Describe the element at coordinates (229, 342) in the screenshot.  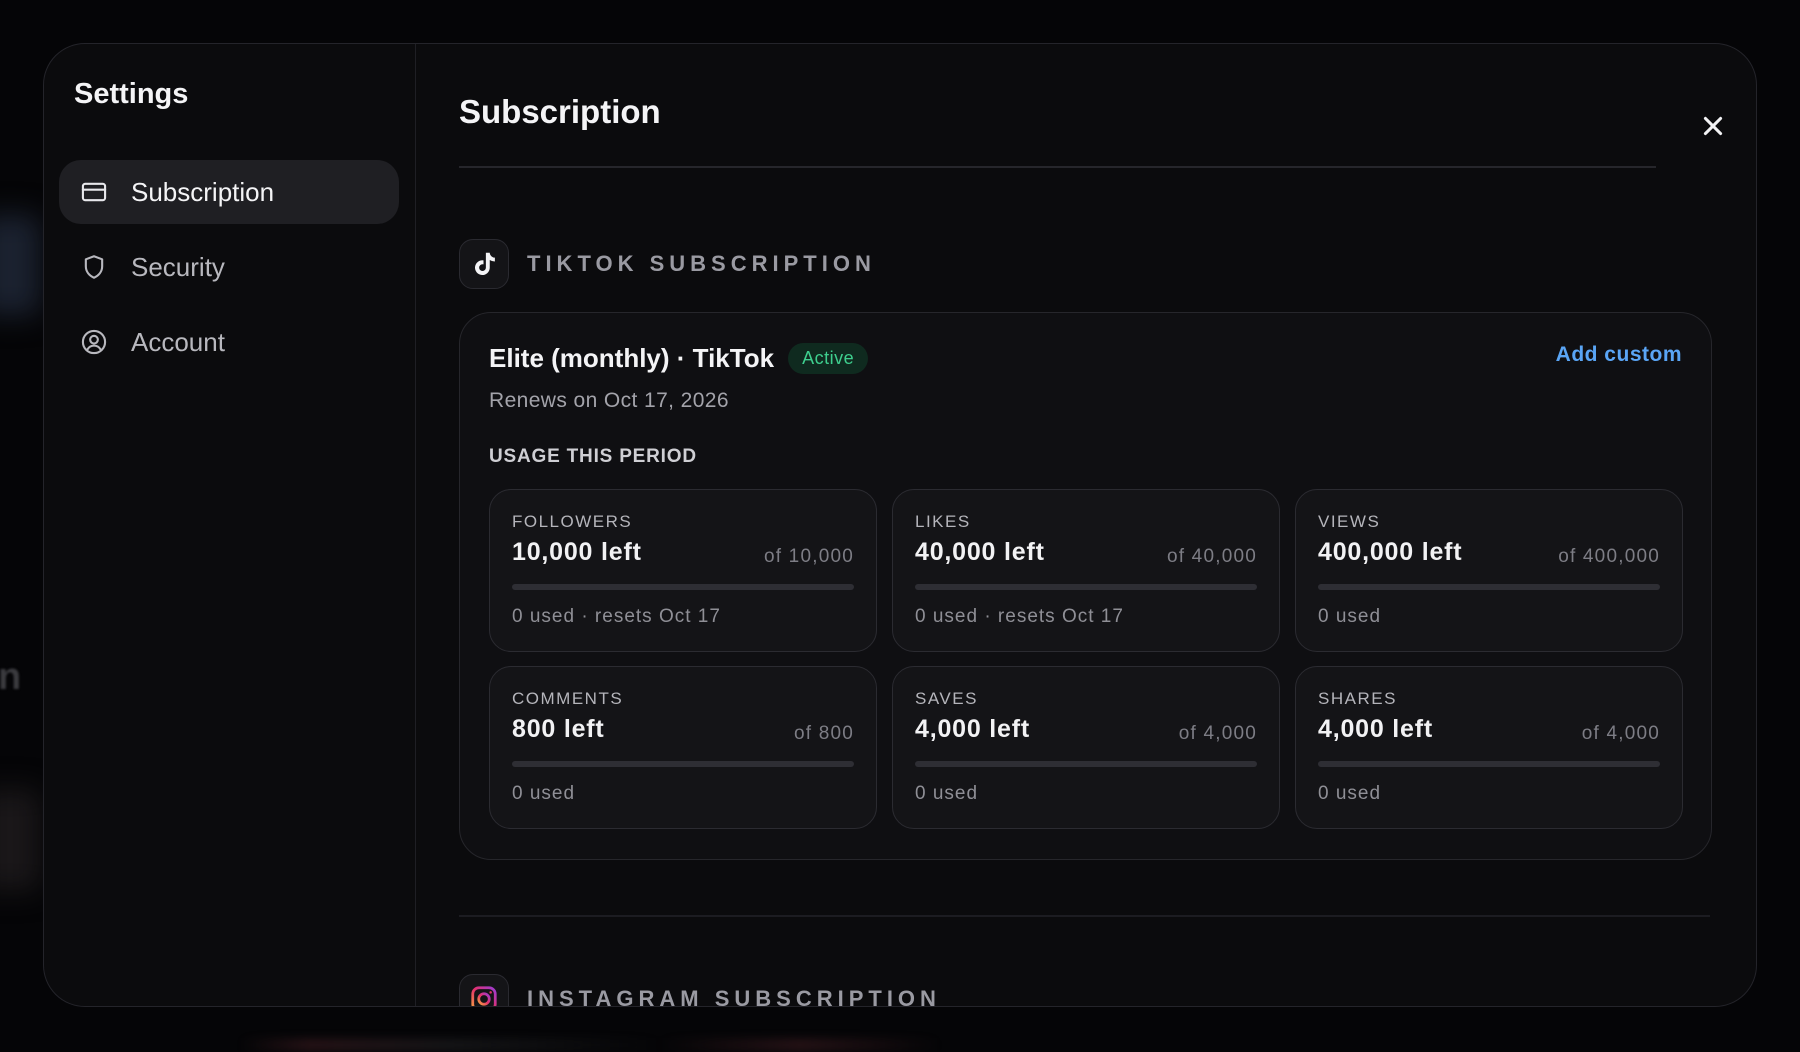
I see `sidebar-item-account: Account` at that location.